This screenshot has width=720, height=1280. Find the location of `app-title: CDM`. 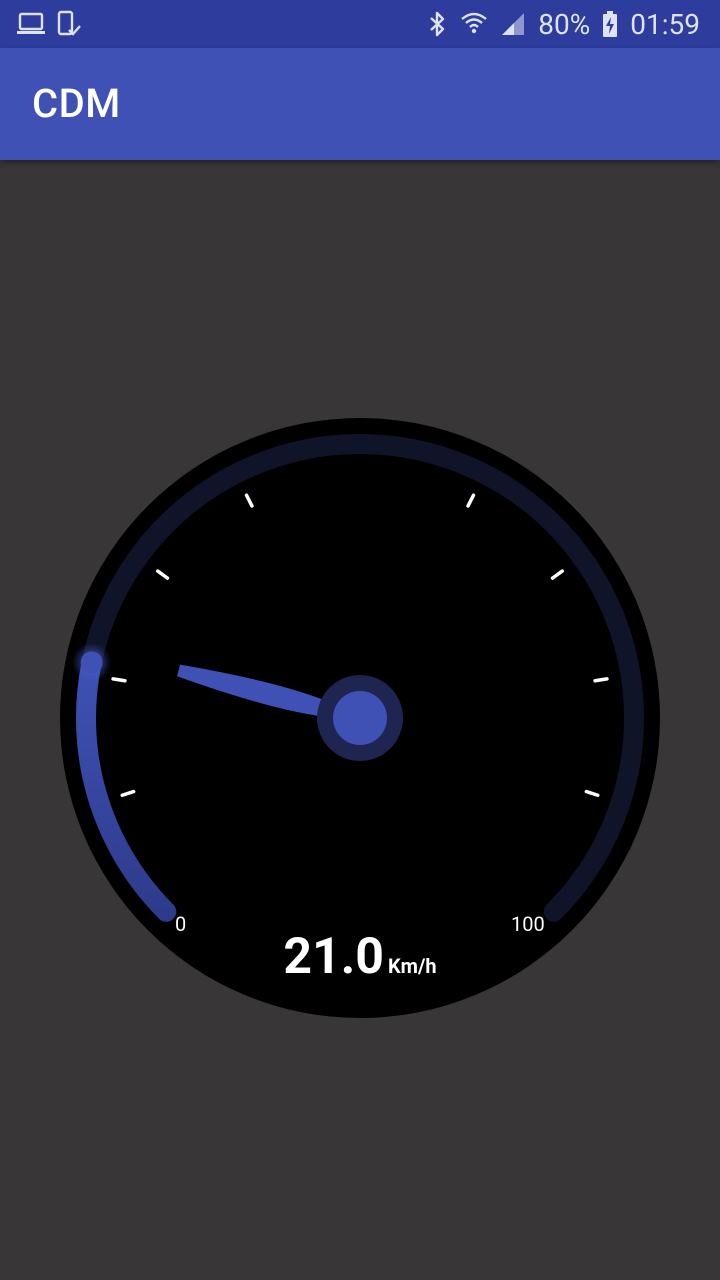

app-title: CDM is located at coordinates (76, 103).